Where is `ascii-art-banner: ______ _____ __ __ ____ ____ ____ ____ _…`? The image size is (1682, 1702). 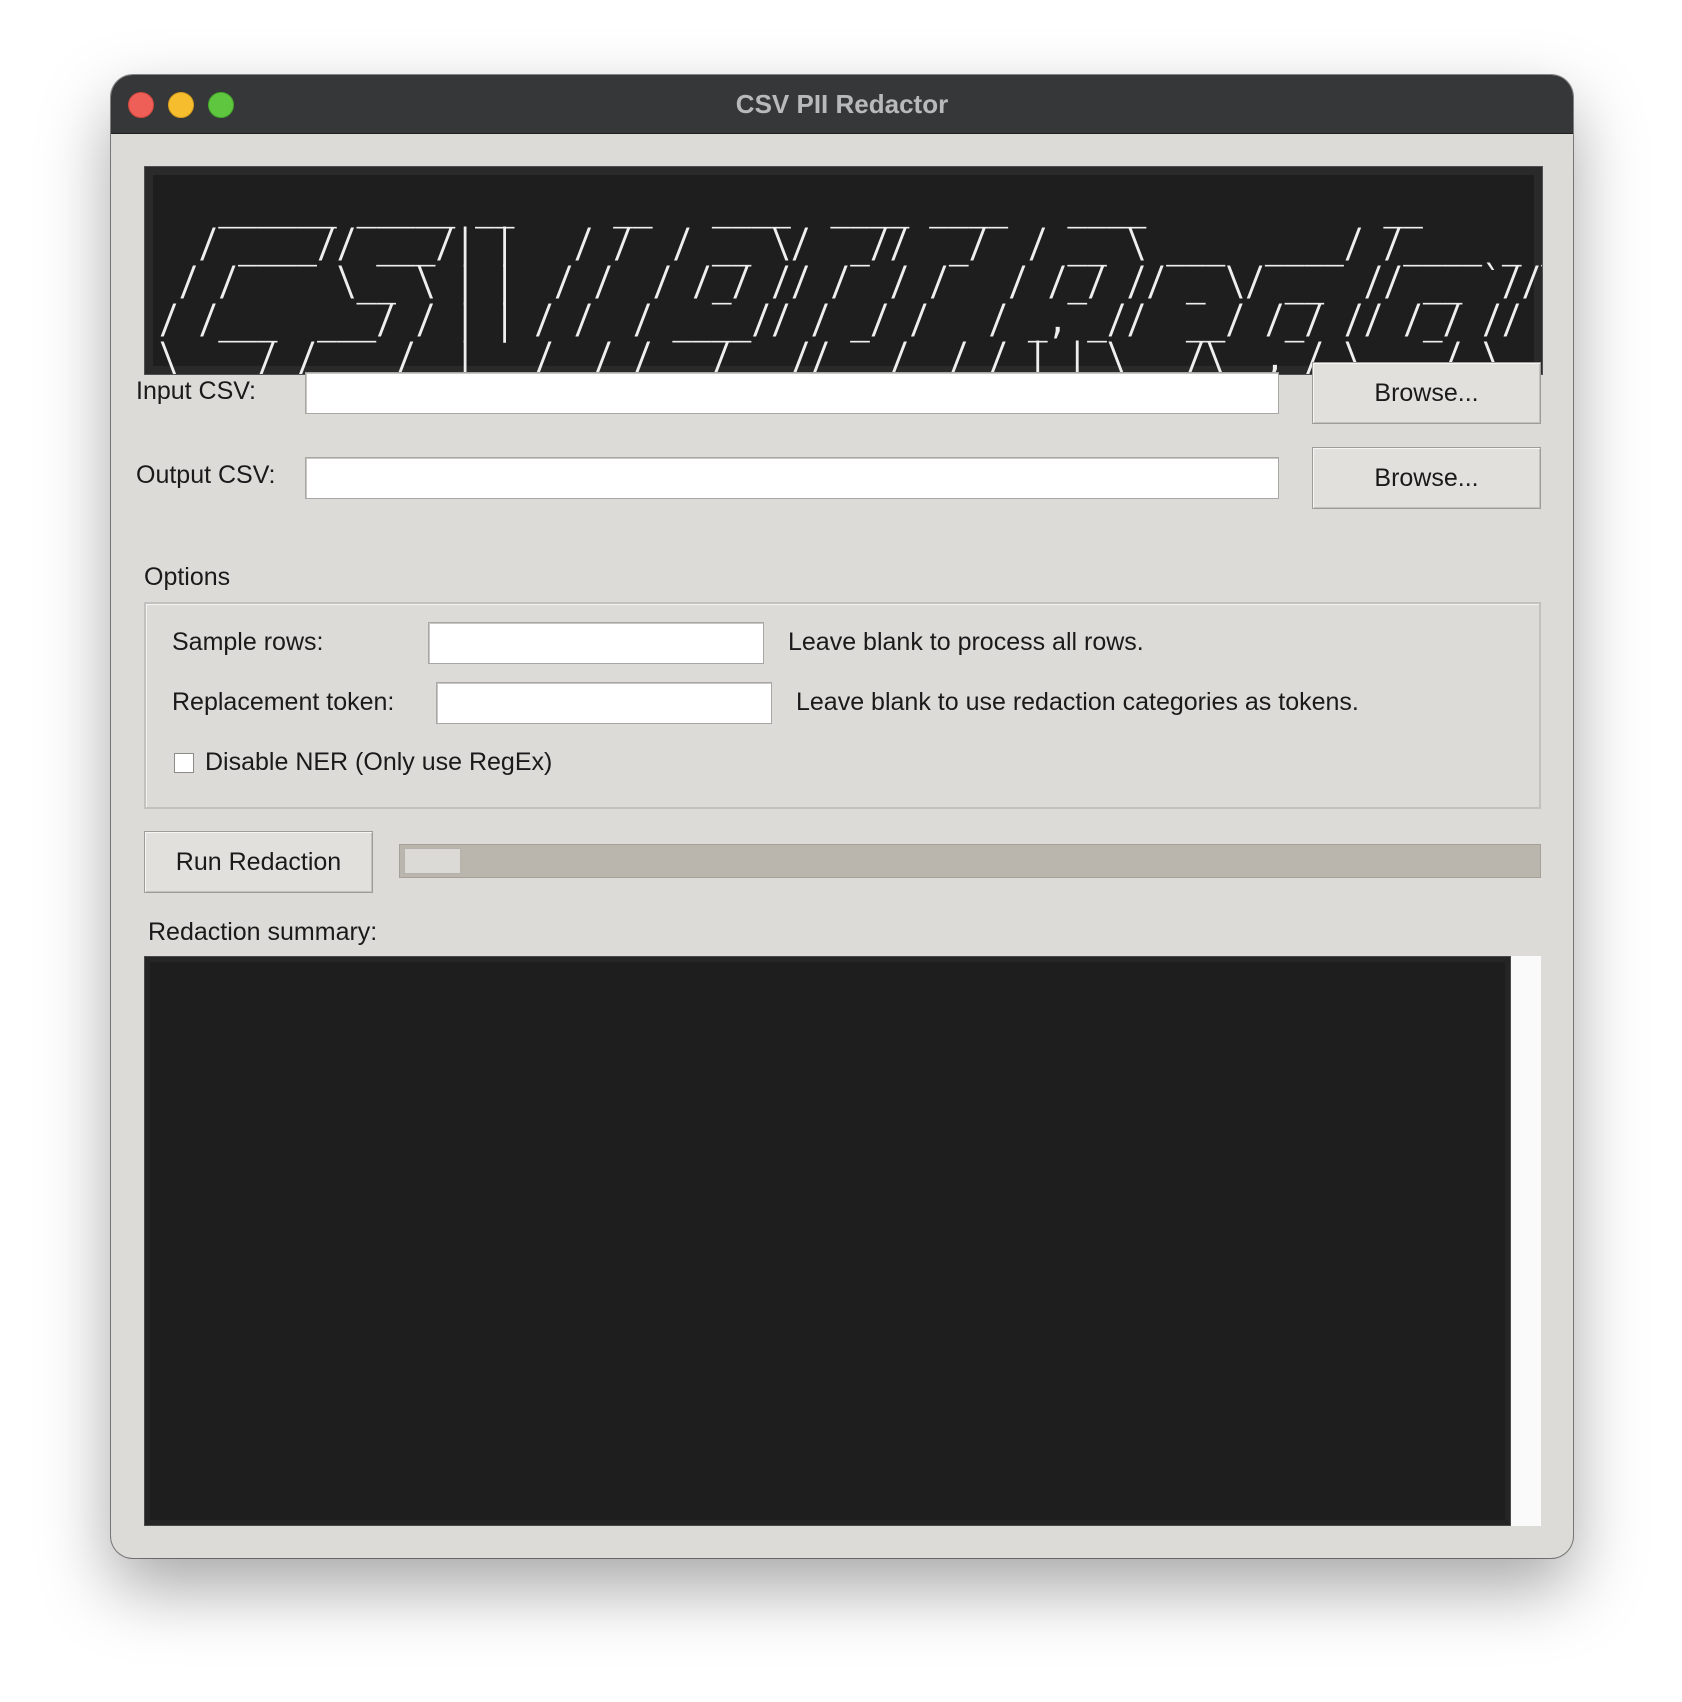
ascii-art-banner: ______ _____ __ __ ____ ____ ____ ____ _… is located at coordinates (843, 270).